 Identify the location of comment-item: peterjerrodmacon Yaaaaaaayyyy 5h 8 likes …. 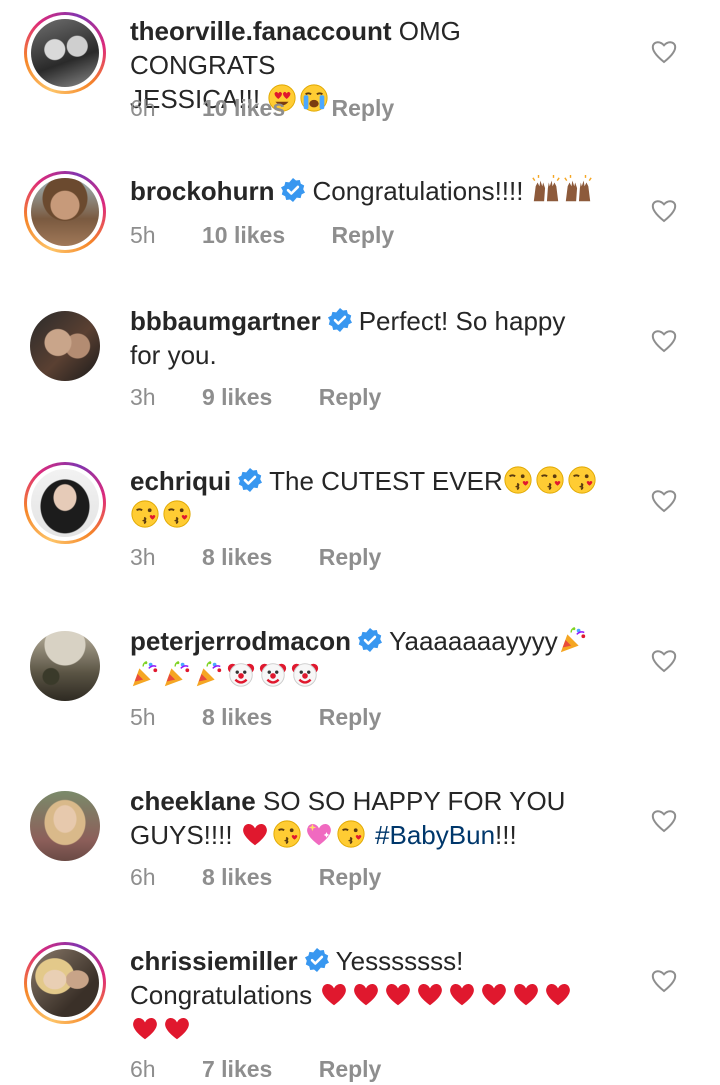
(360, 690).